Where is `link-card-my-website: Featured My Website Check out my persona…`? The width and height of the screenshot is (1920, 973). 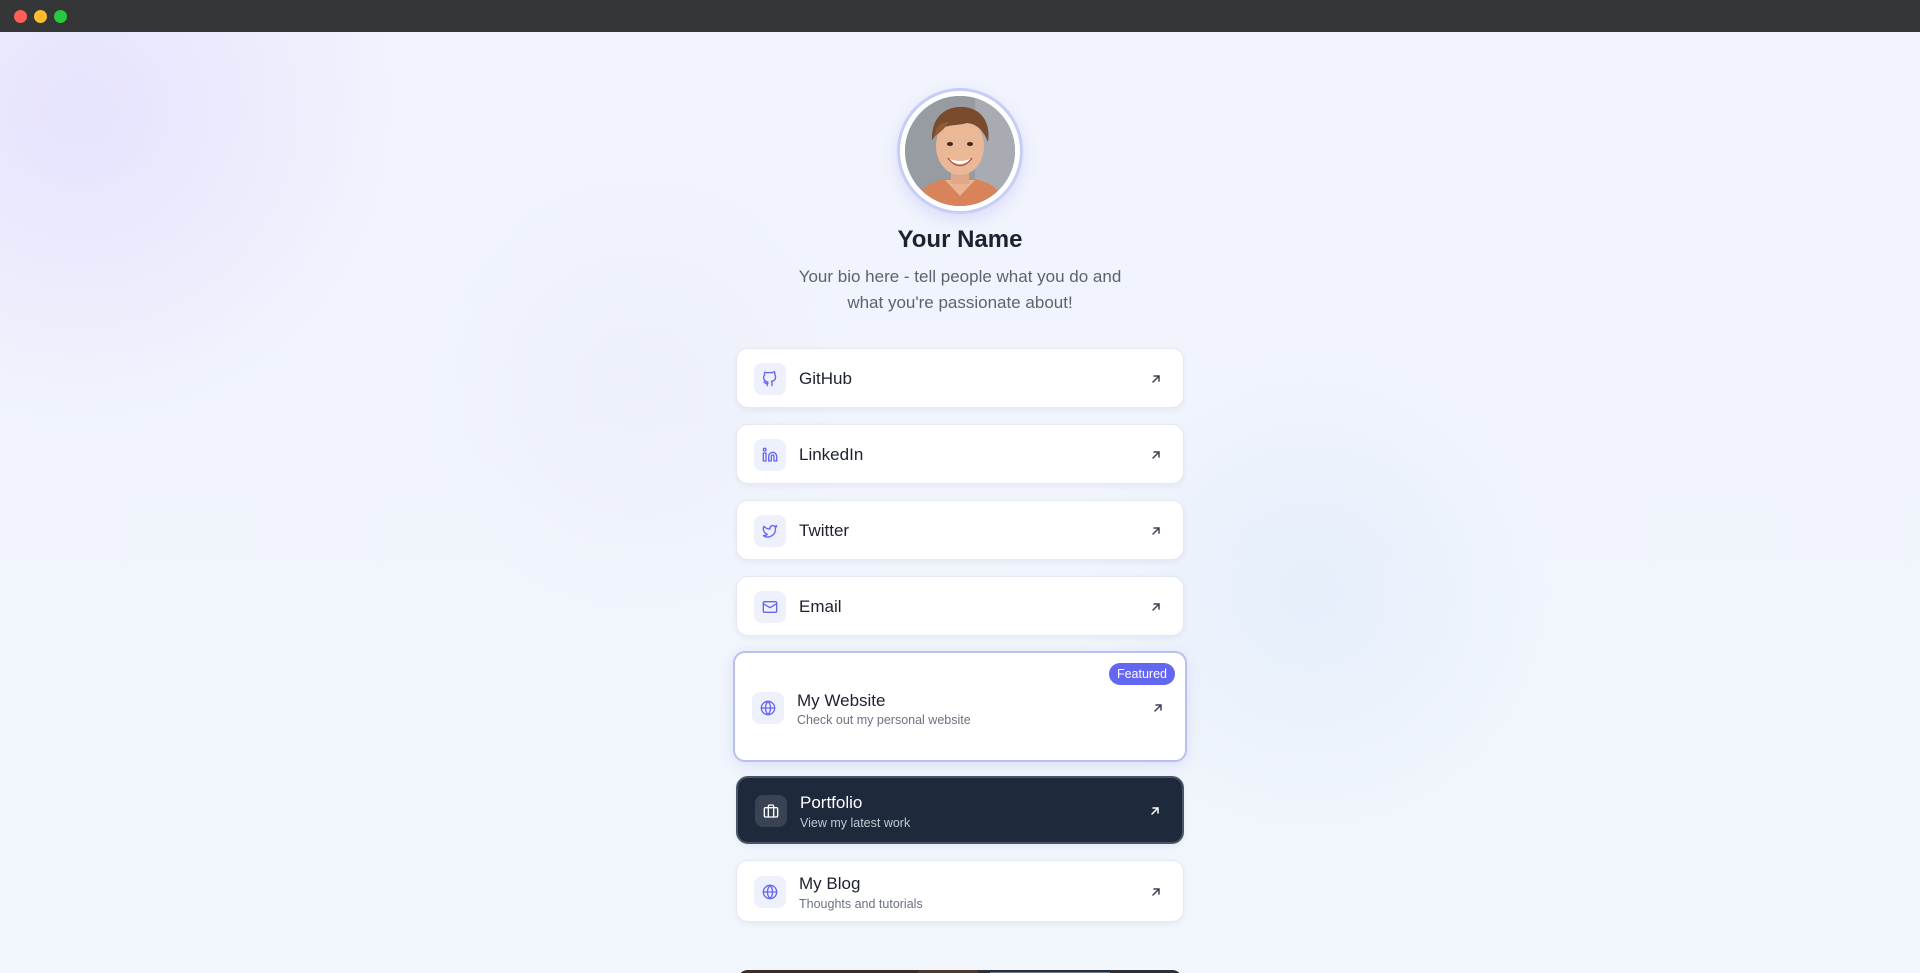 link-card-my-website: Featured My Website Check out my persona… is located at coordinates (960, 706).